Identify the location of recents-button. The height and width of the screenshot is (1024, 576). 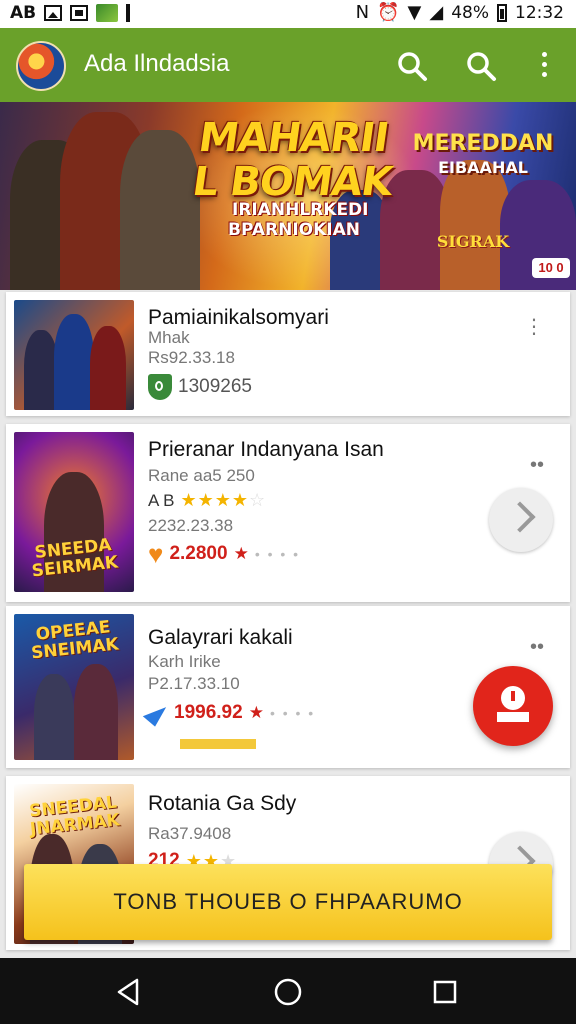
(445, 992).